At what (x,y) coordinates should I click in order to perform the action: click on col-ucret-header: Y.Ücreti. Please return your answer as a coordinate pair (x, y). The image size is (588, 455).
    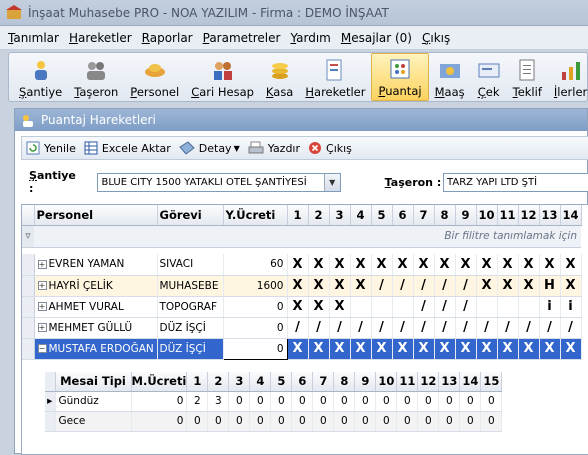
    Looking at the image, I should click on (255, 215).